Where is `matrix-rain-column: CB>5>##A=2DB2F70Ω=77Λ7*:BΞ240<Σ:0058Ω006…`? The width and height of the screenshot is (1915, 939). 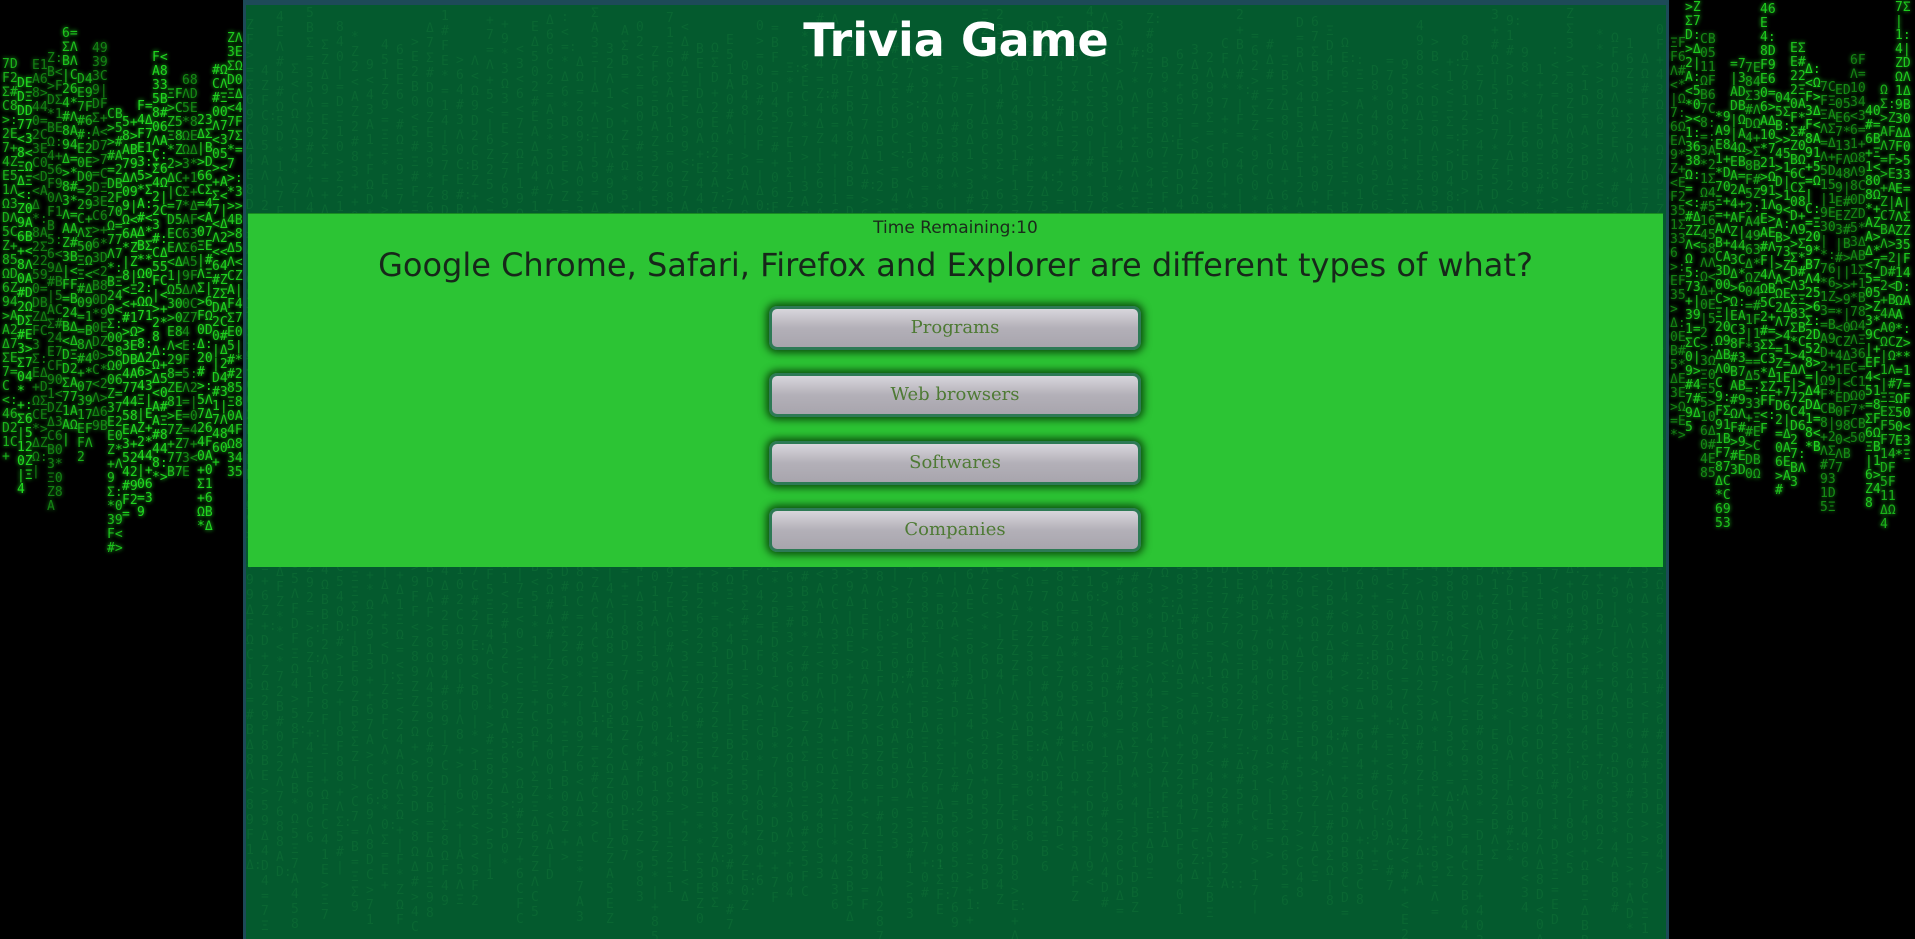
matrix-rain-column: CB>5>##A=2DB2F70Ω=77Λ7*:BΞ240<Σ:0058Ω006… is located at coordinates (115, 331).